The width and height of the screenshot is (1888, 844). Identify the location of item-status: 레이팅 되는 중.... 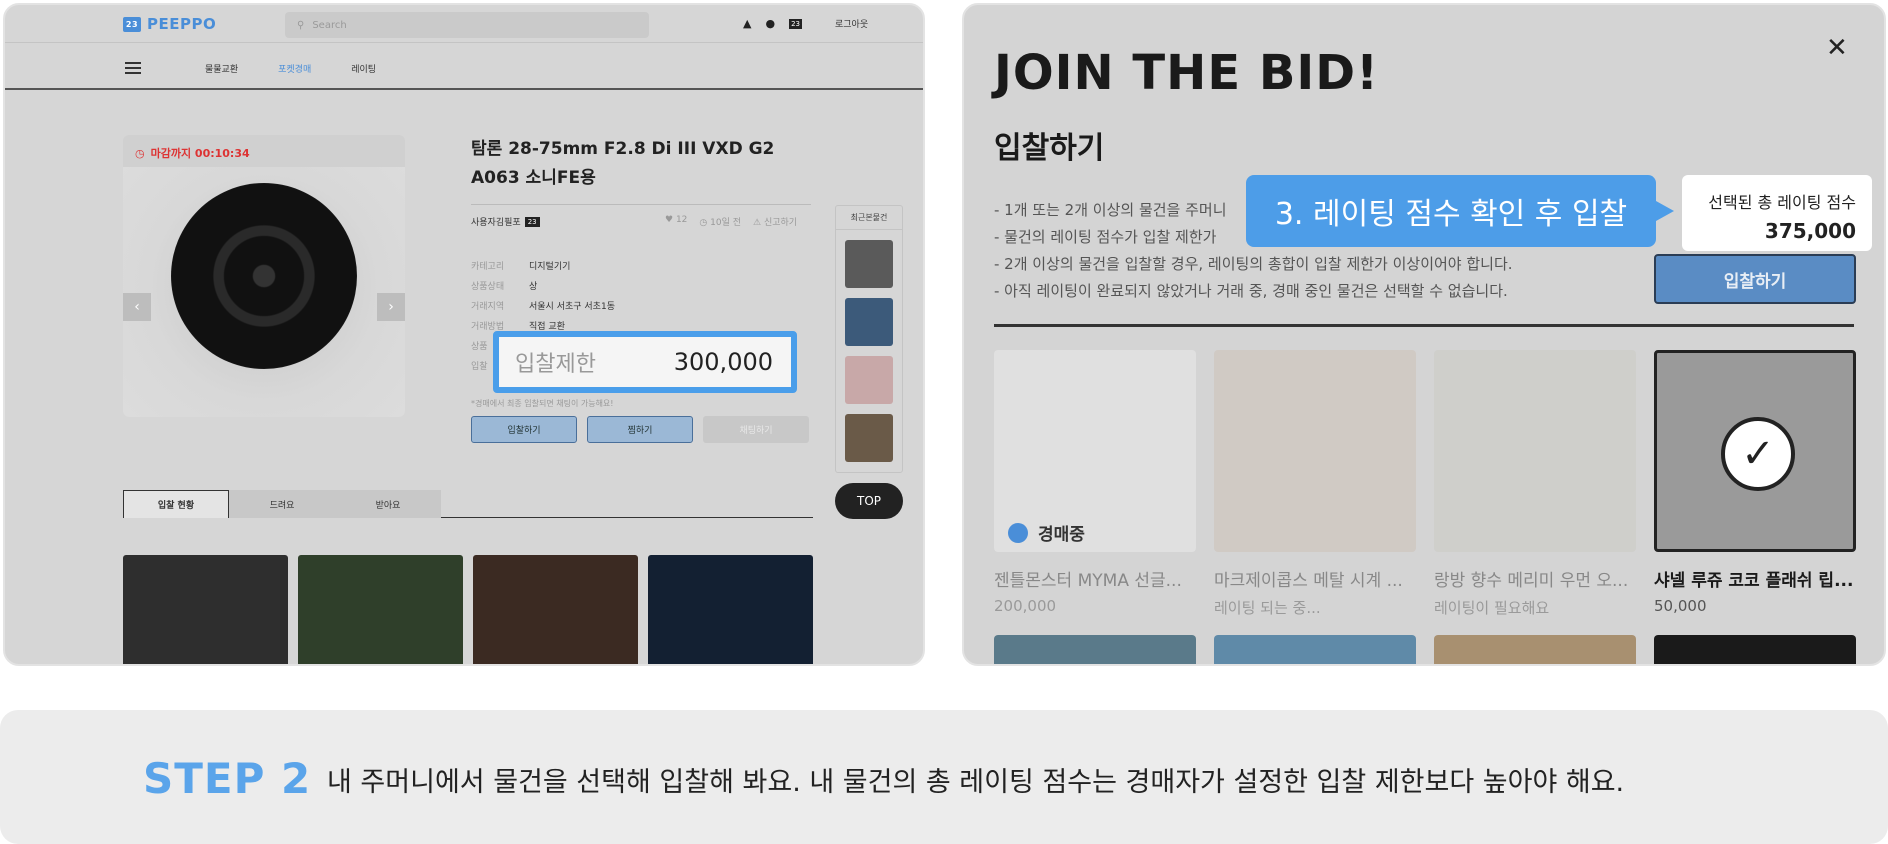
(1267, 608).